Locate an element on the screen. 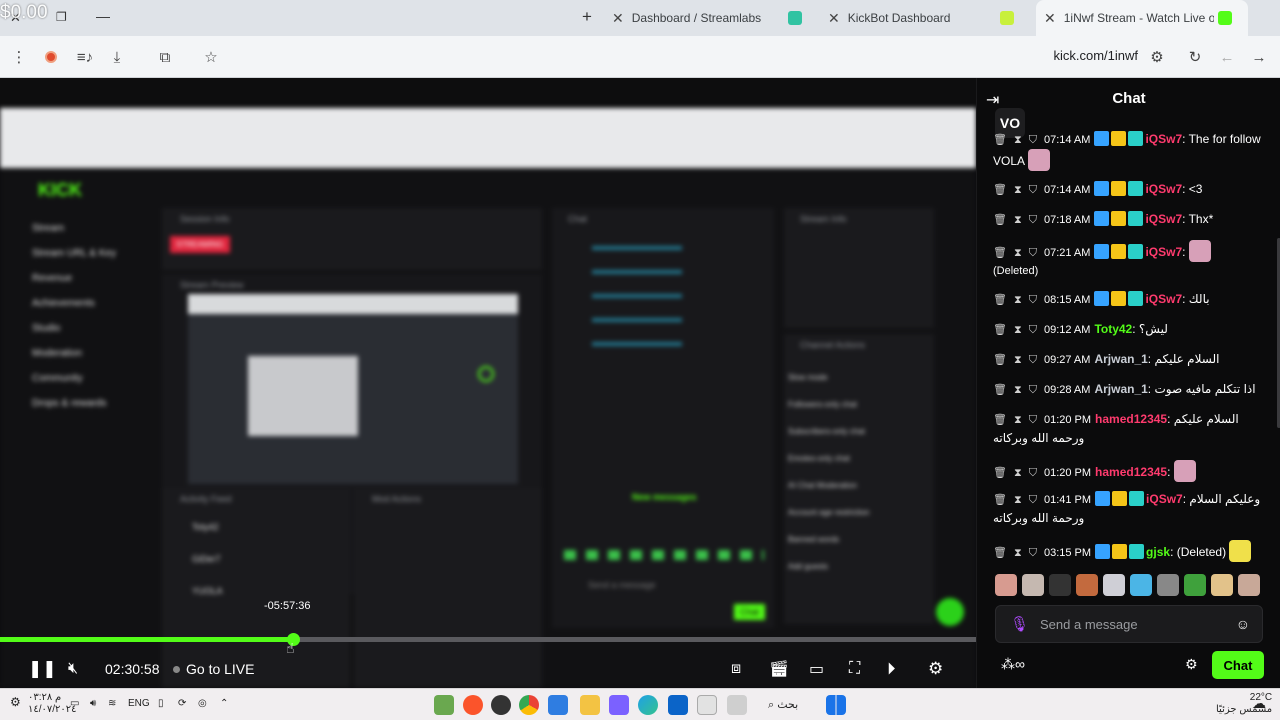 This screenshot has width=1280, height=720. forward-icon: → is located at coordinates (1259, 57).